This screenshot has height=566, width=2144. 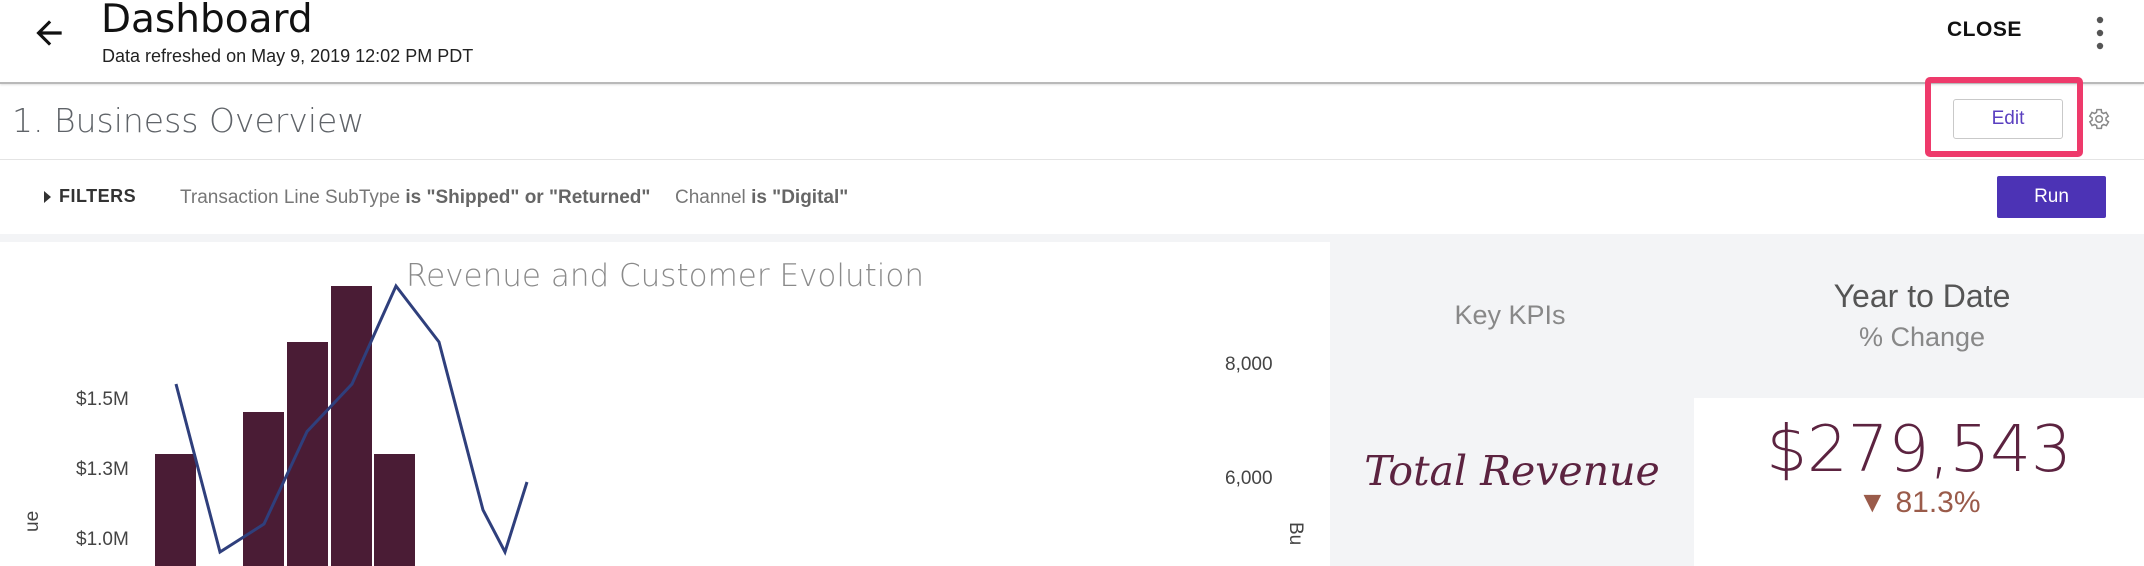 I want to click on filter-field: Transaction Line SubType, so click(x=290, y=197).